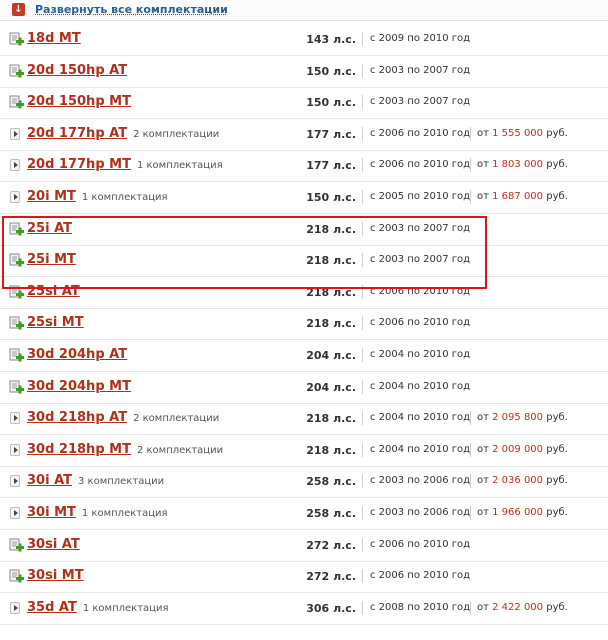 This screenshot has height=640, width=608. Describe the element at coordinates (55, 322) in the screenshot. I see `complectation-name-link: 25si MT` at that location.